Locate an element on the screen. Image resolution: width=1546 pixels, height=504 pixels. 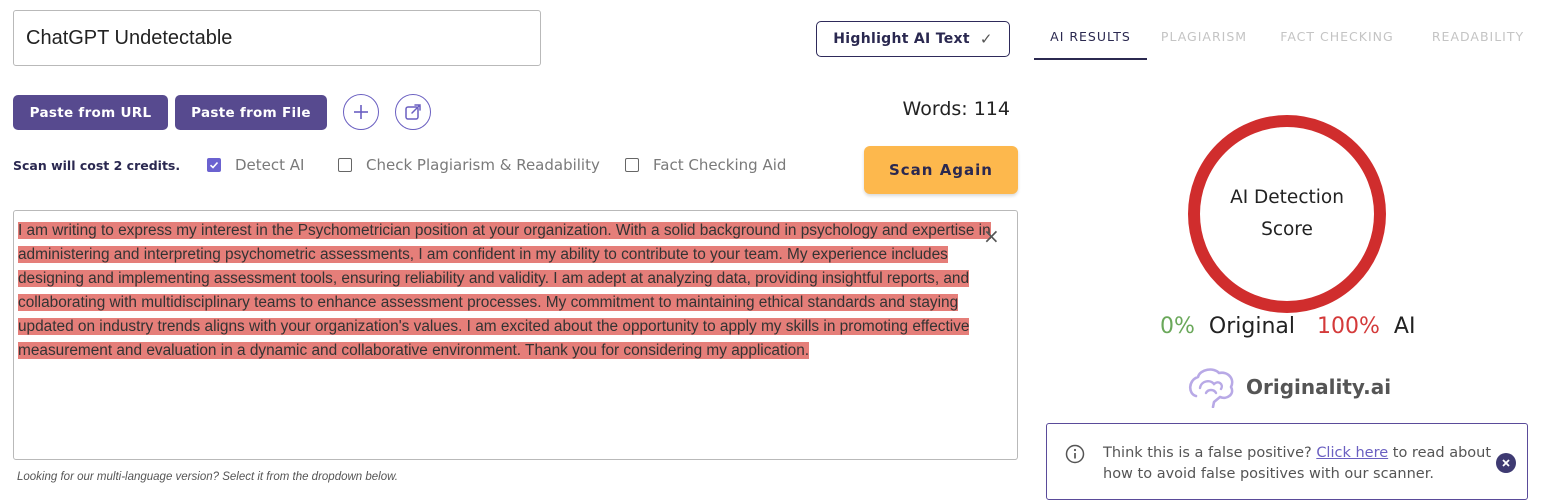
share-button is located at coordinates (413, 112).